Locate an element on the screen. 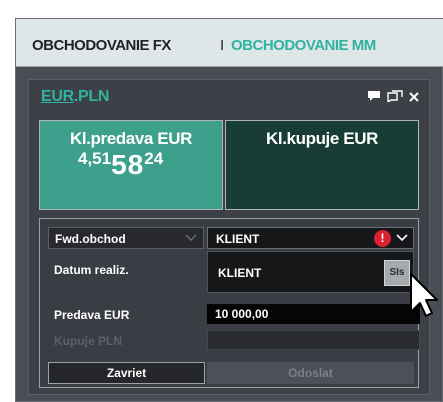 The image size is (443, 402). trade-type-select: Fwd.obchod is located at coordinates (126, 238).